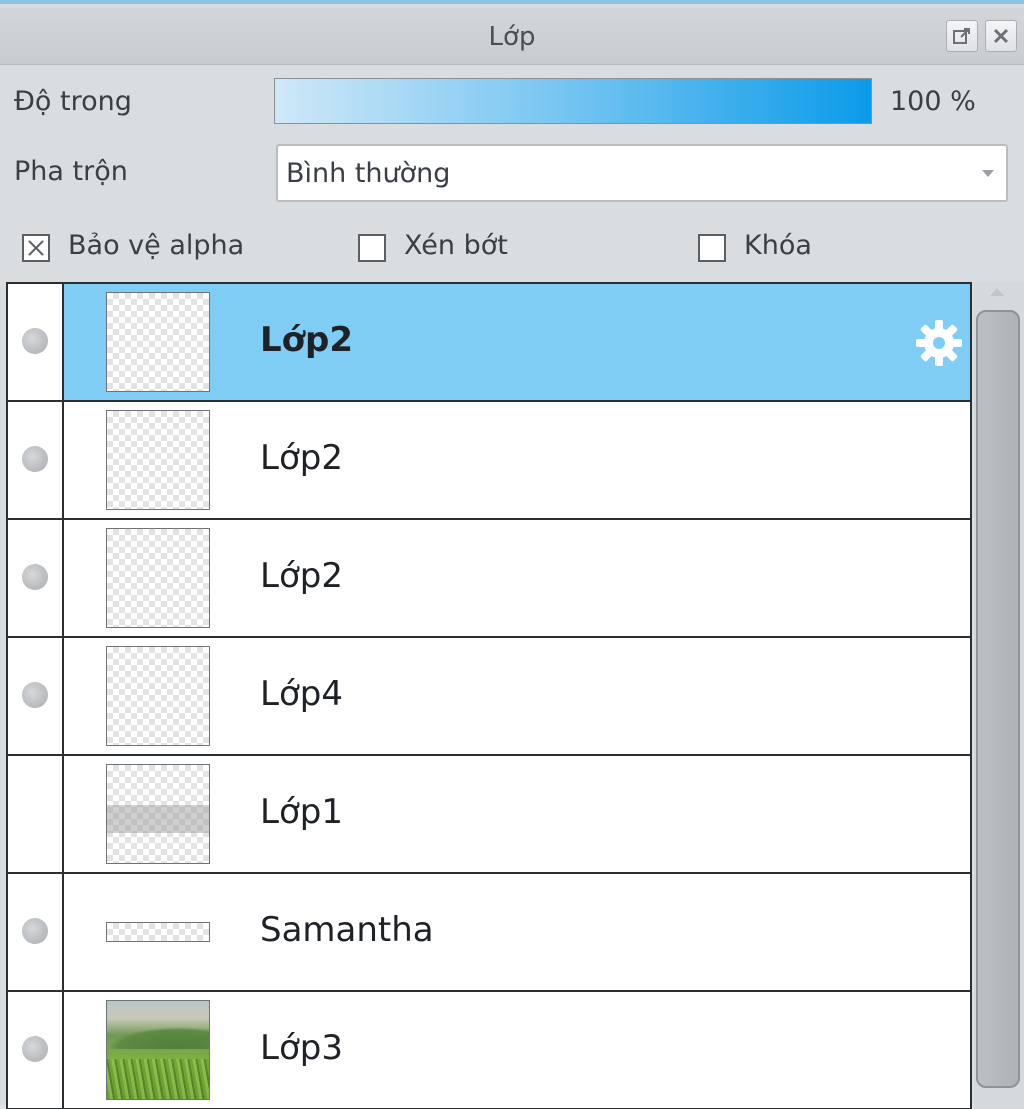 The height and width of the screenshot is (1109, 1024). I want to click on scroll-up-icon, so click(997, 292).